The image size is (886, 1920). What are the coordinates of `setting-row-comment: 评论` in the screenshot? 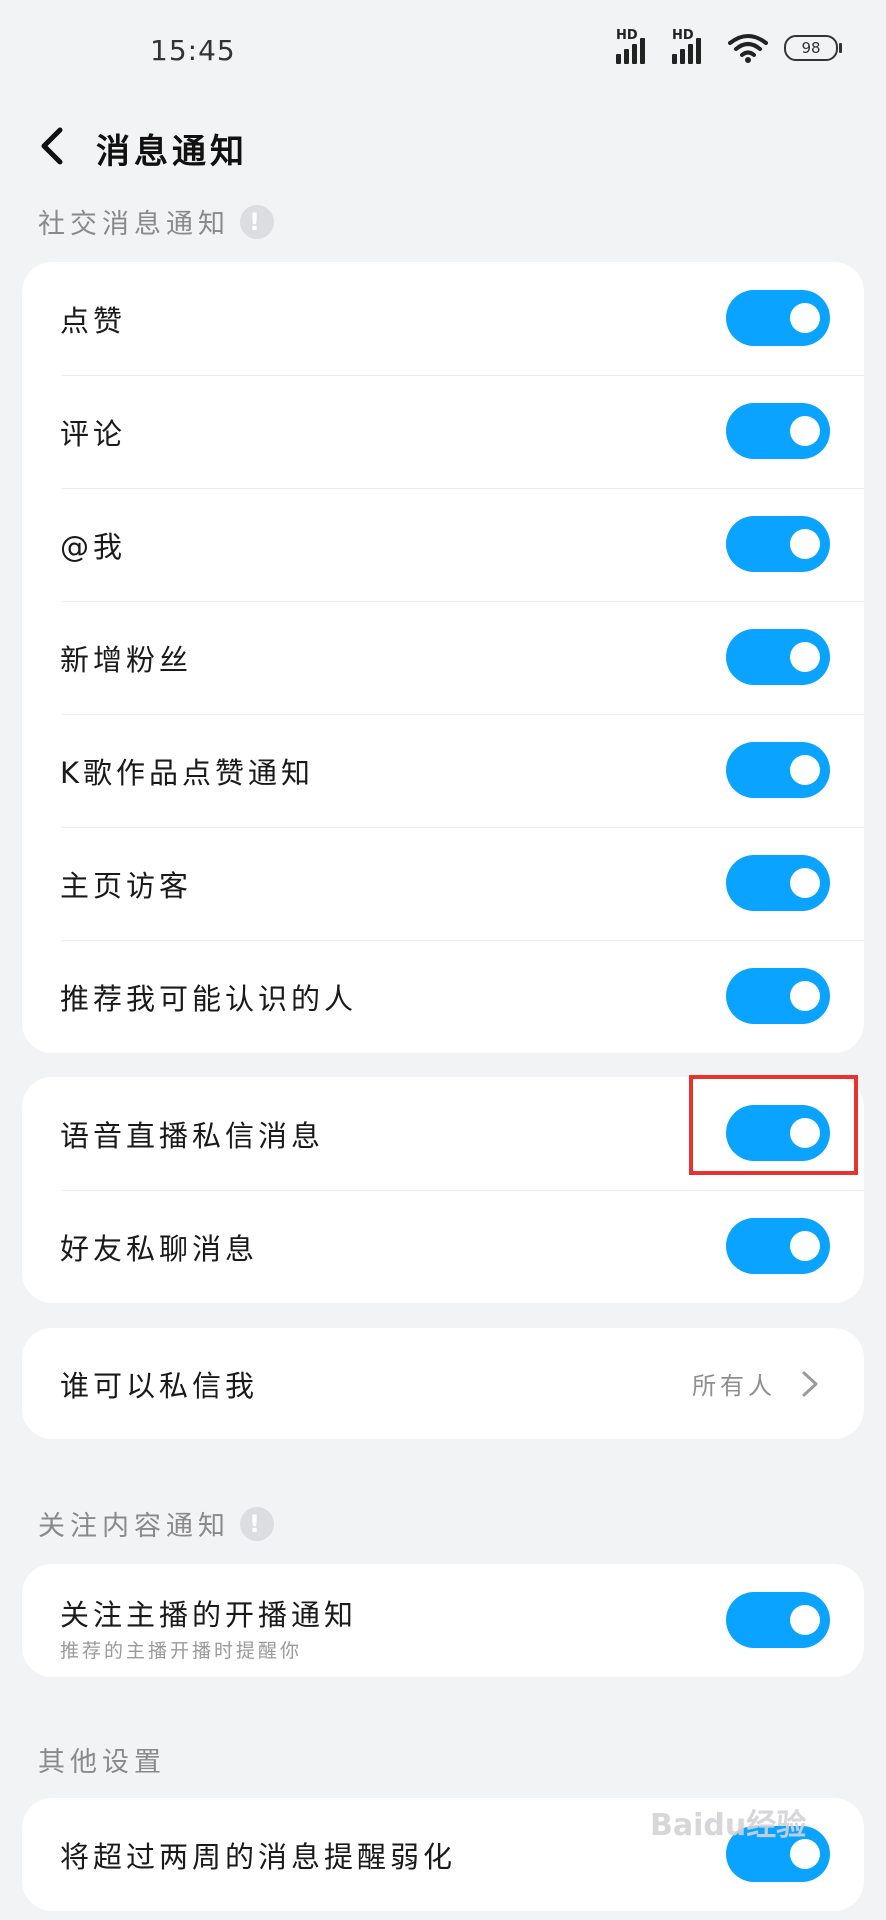 It's located at (443, 431).